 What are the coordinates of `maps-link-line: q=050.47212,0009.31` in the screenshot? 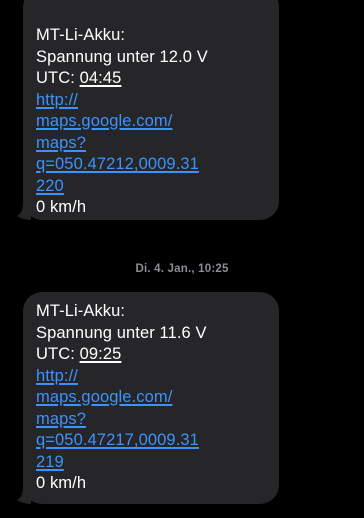 It's located at (151, 165).